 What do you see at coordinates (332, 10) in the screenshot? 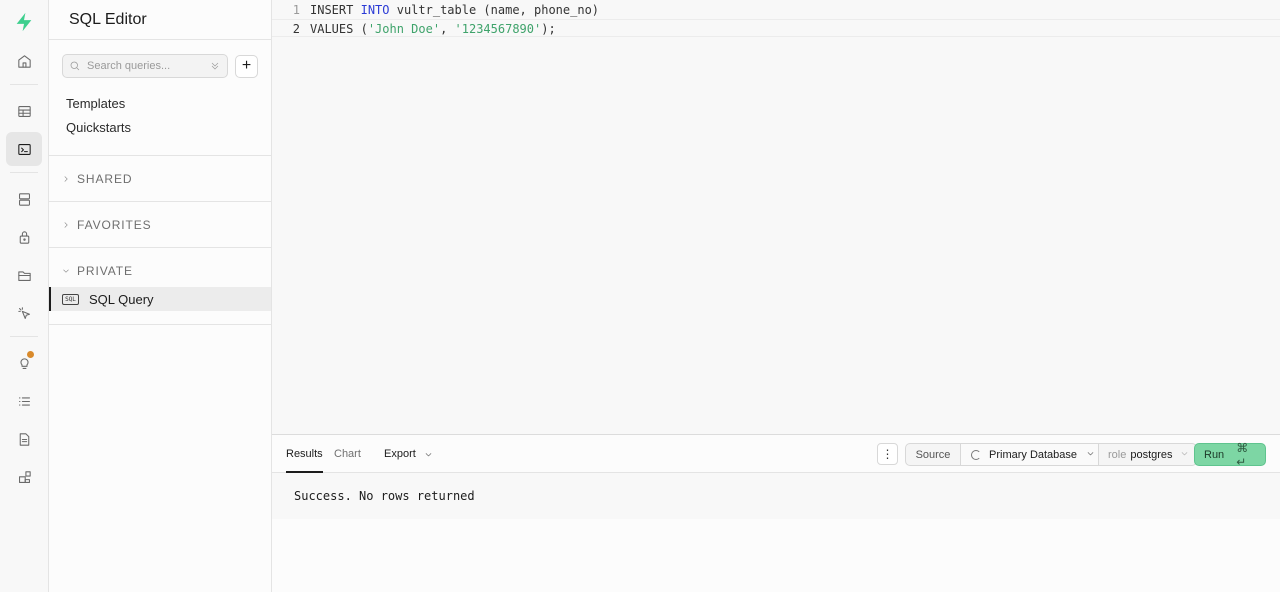
I see `keyword-insert: INSERT` at bounding box center [332, 10].